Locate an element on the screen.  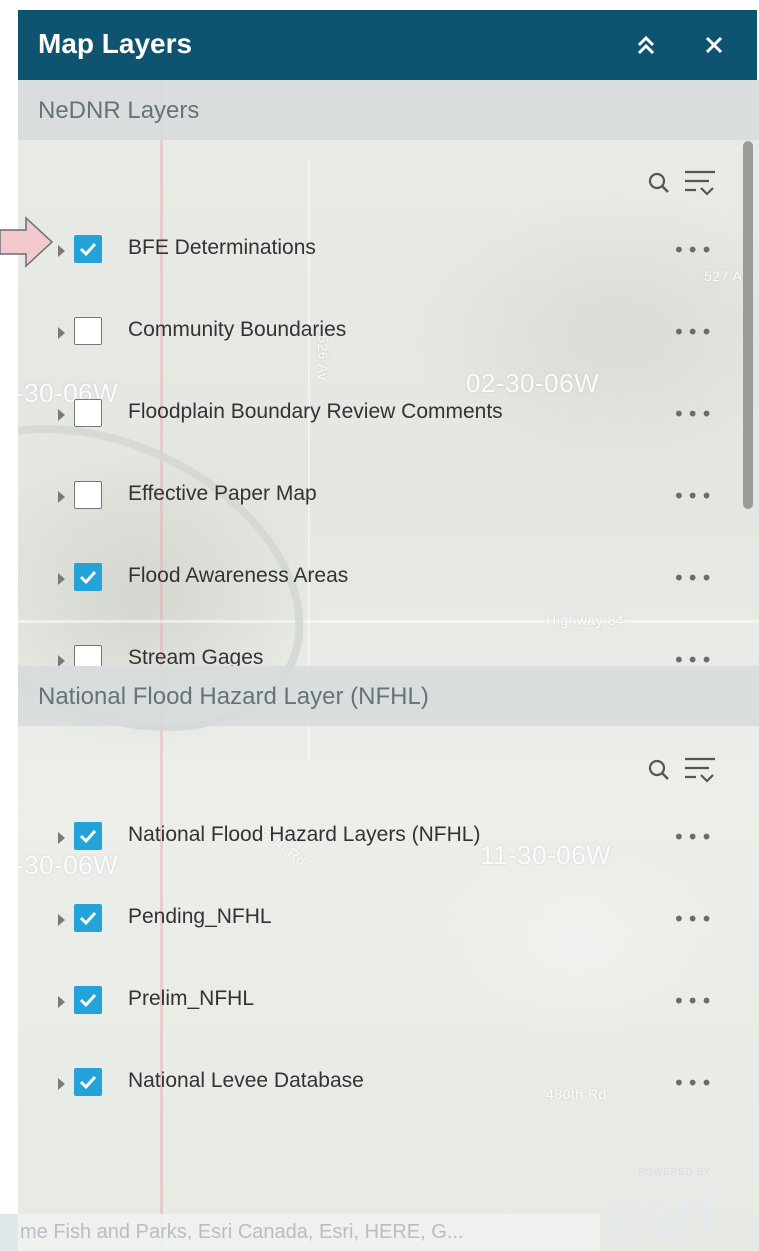
layer-label: National Levee Database is located at coordinates (246, 1080).